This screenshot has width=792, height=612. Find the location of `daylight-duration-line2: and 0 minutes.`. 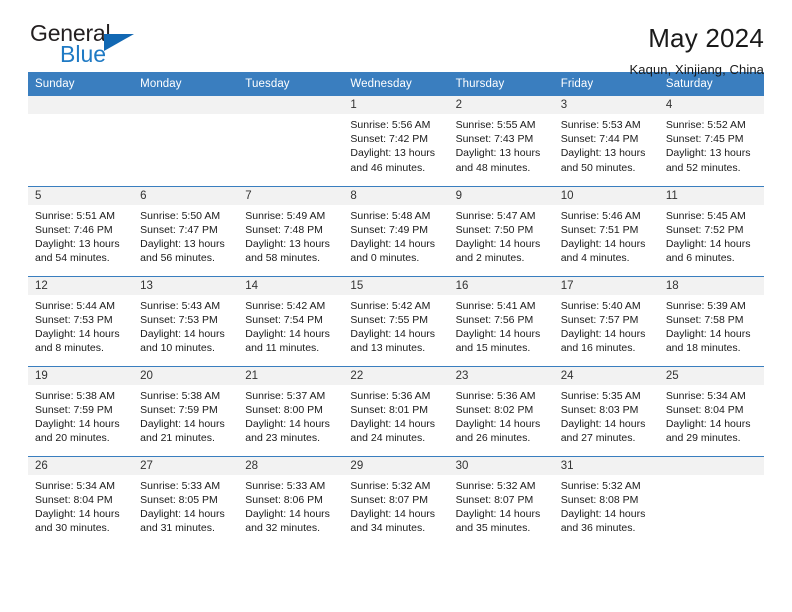

daylight-duration-line2: and 0 minutes. is located at coordinates (385, 258).